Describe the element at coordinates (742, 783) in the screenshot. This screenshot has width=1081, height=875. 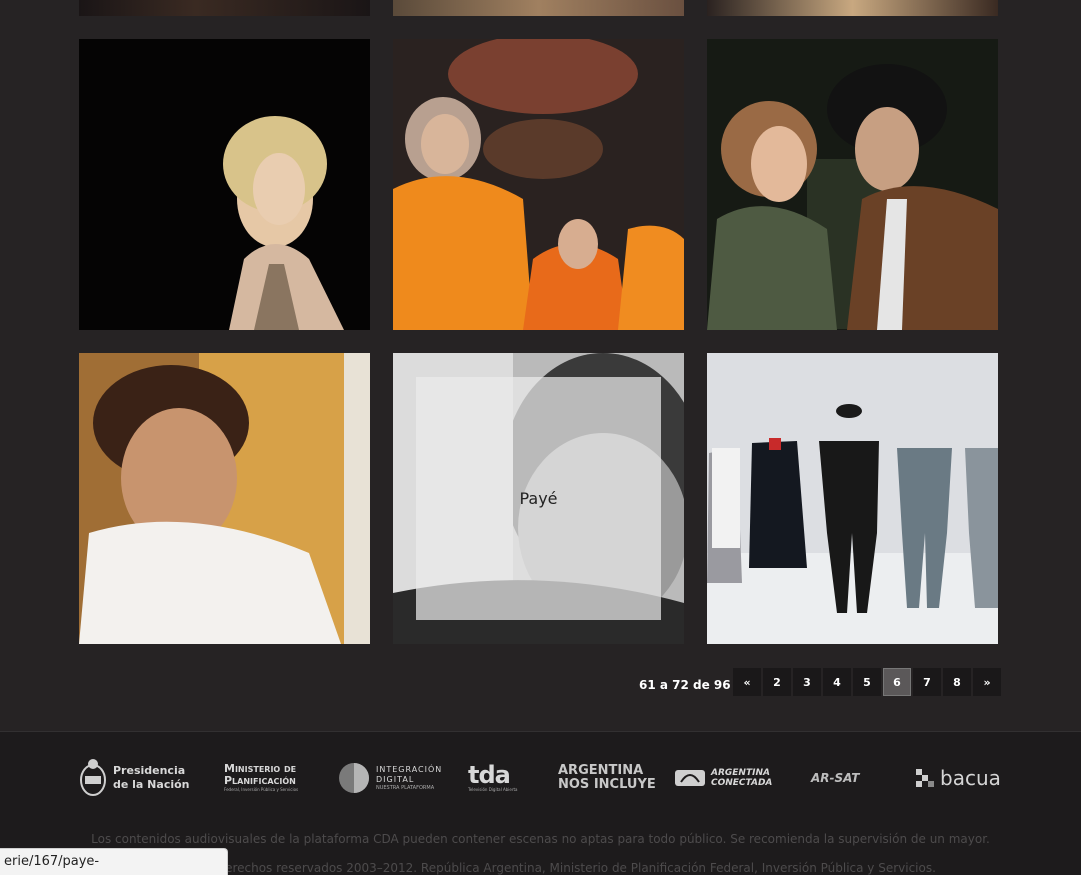
I see `logo-conectada-line2: CONECTADA` at that location.